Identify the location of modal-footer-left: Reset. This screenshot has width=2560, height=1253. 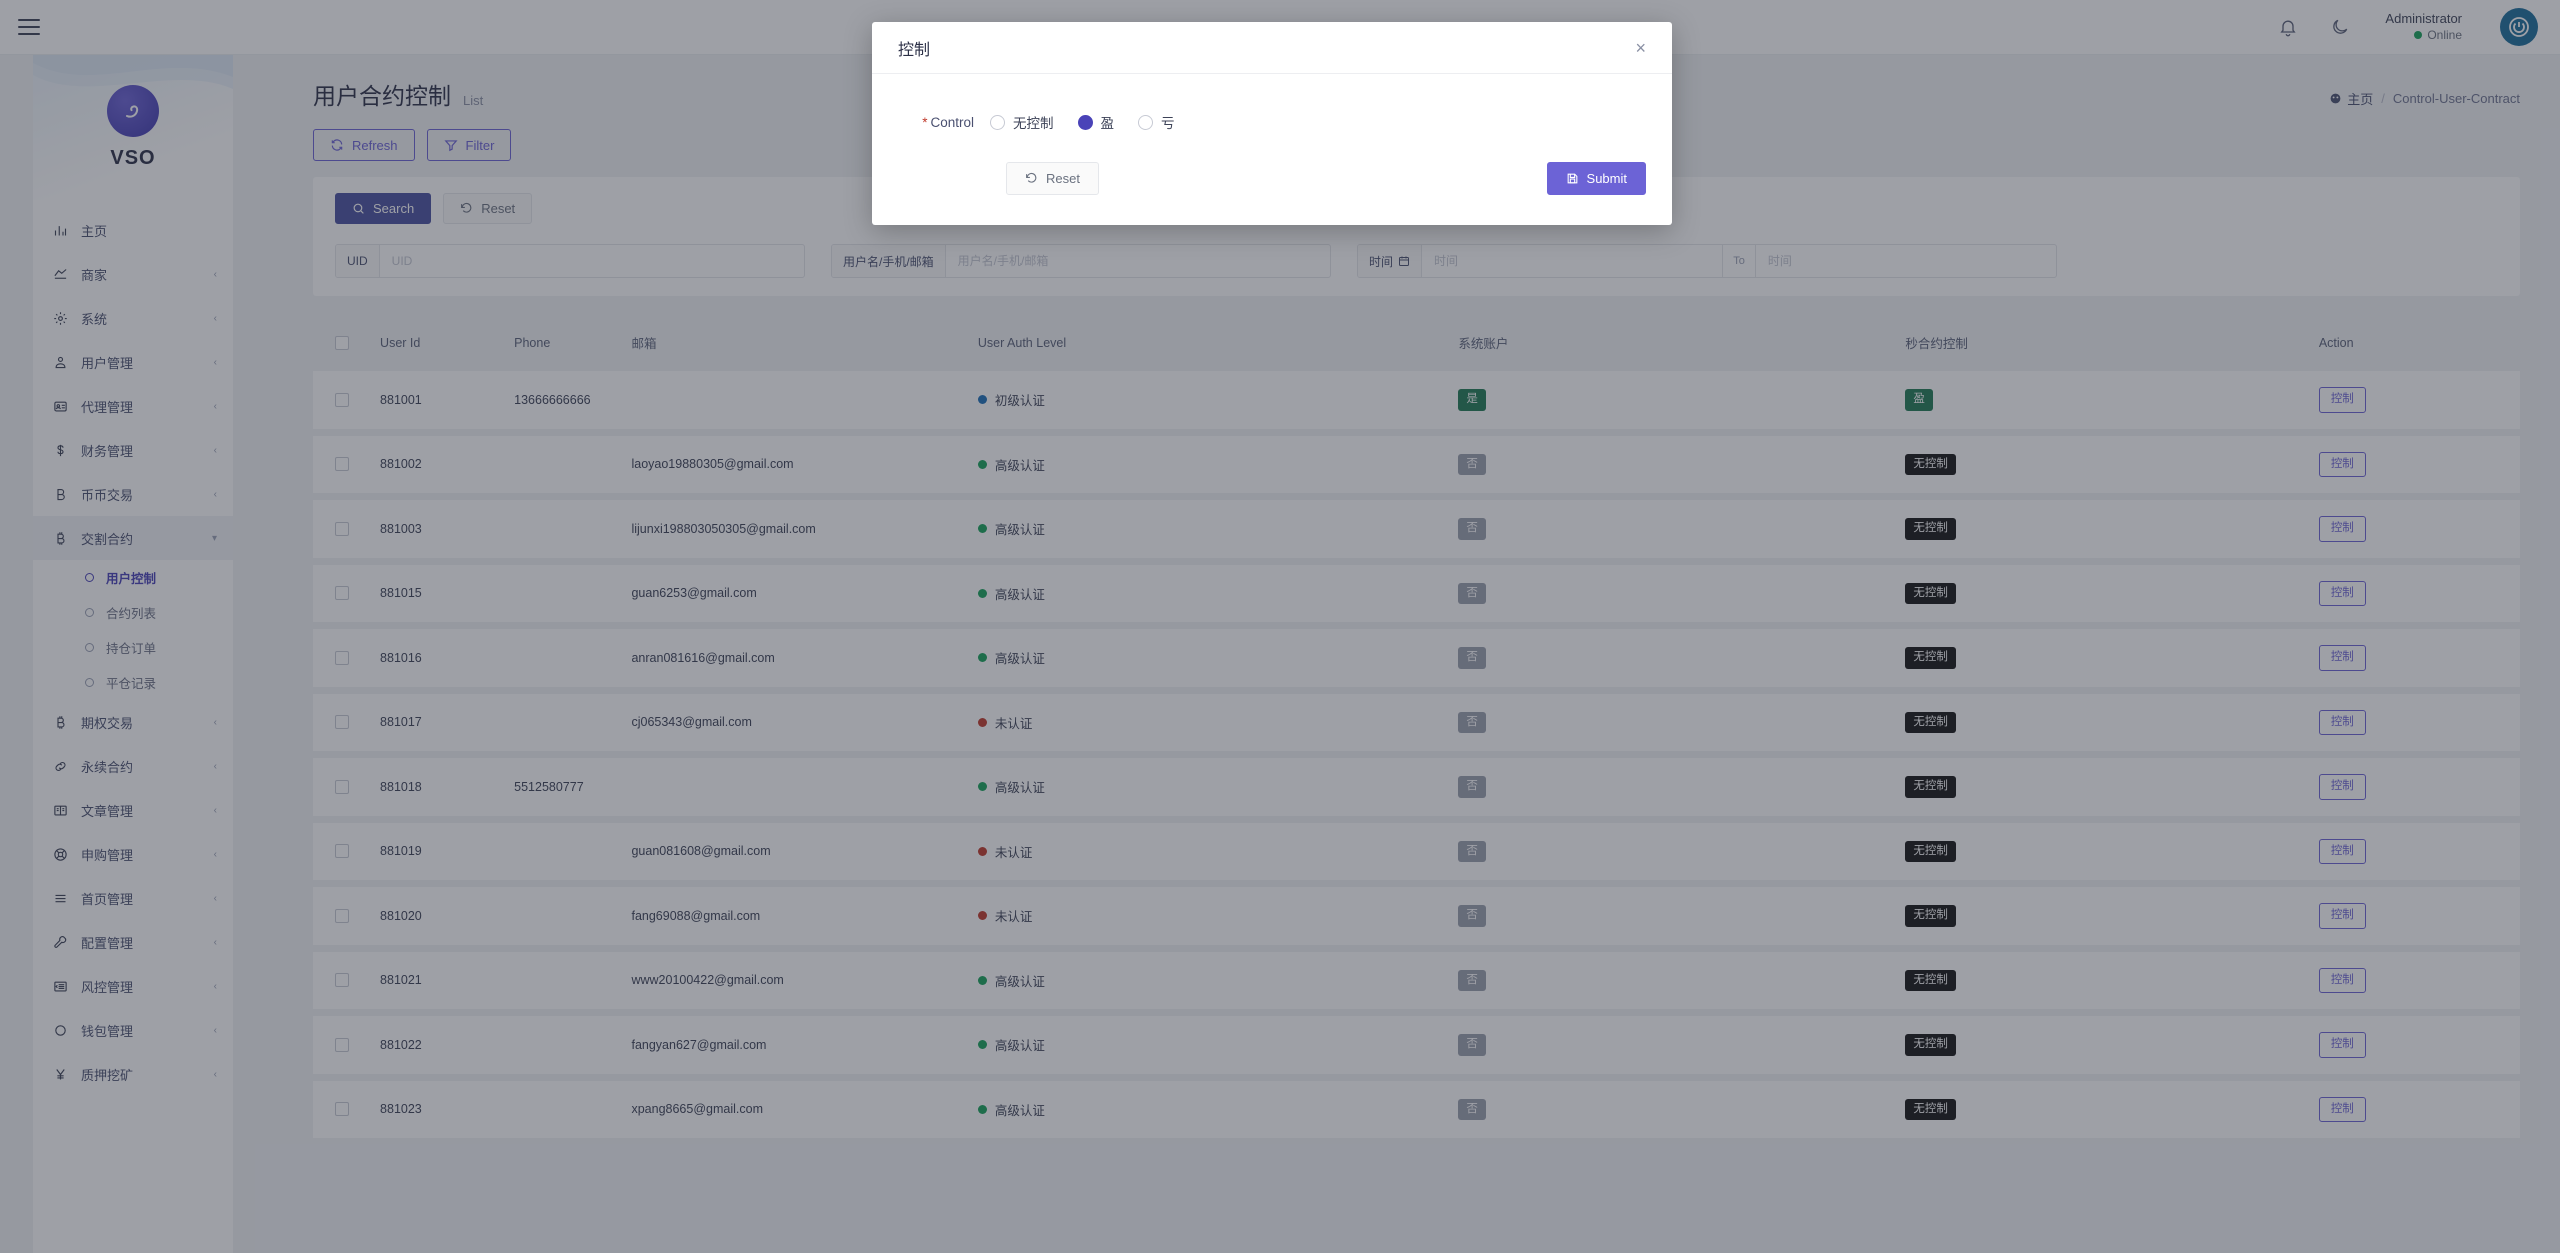
(1052, 178).